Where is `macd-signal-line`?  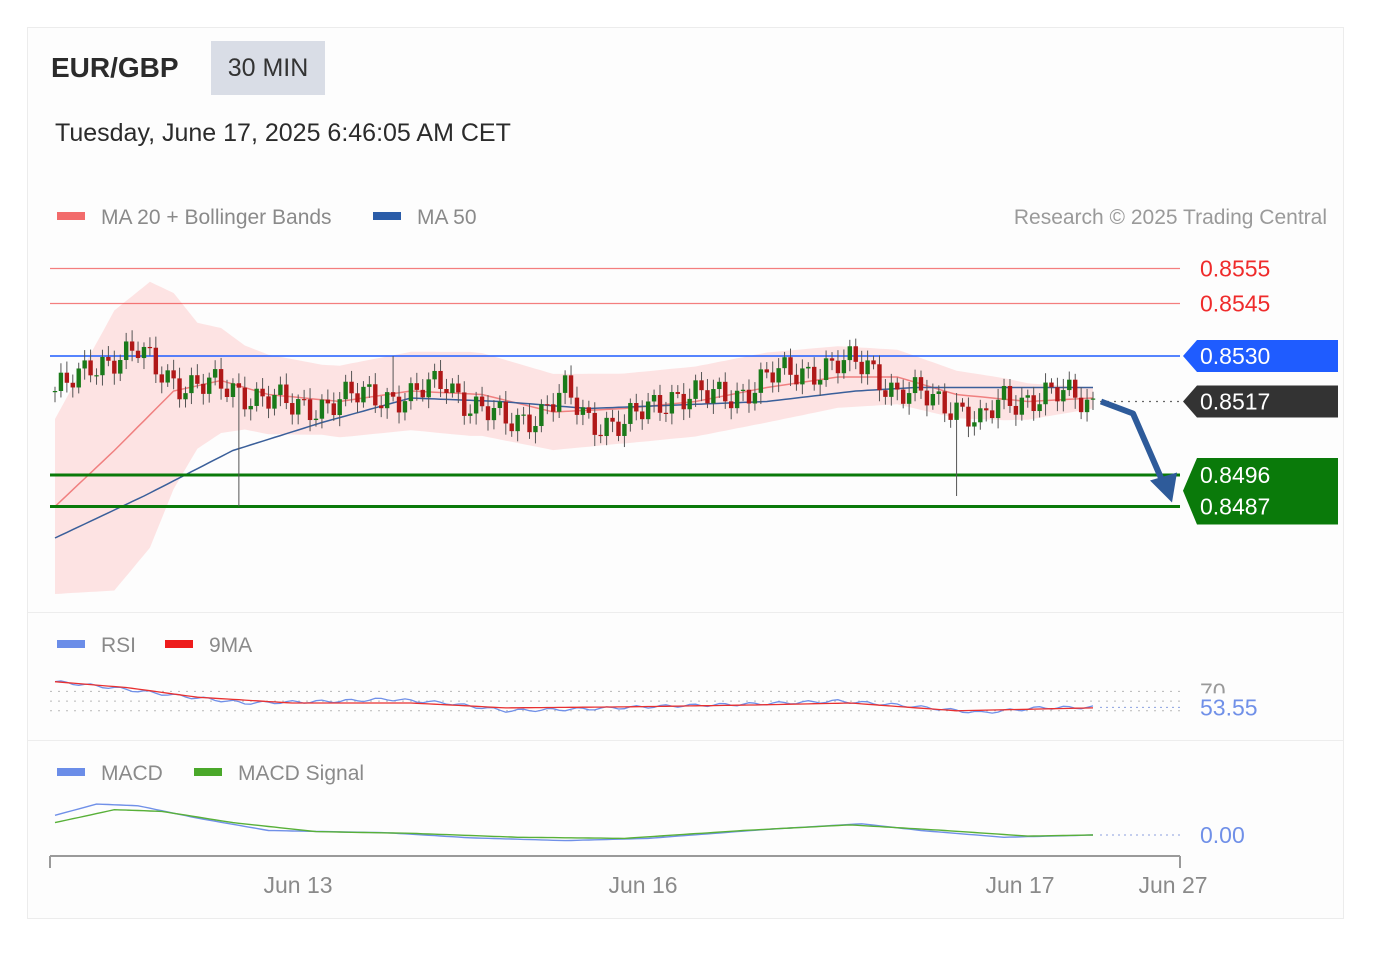
macd-signal-line is located at coordinates (574, 824).